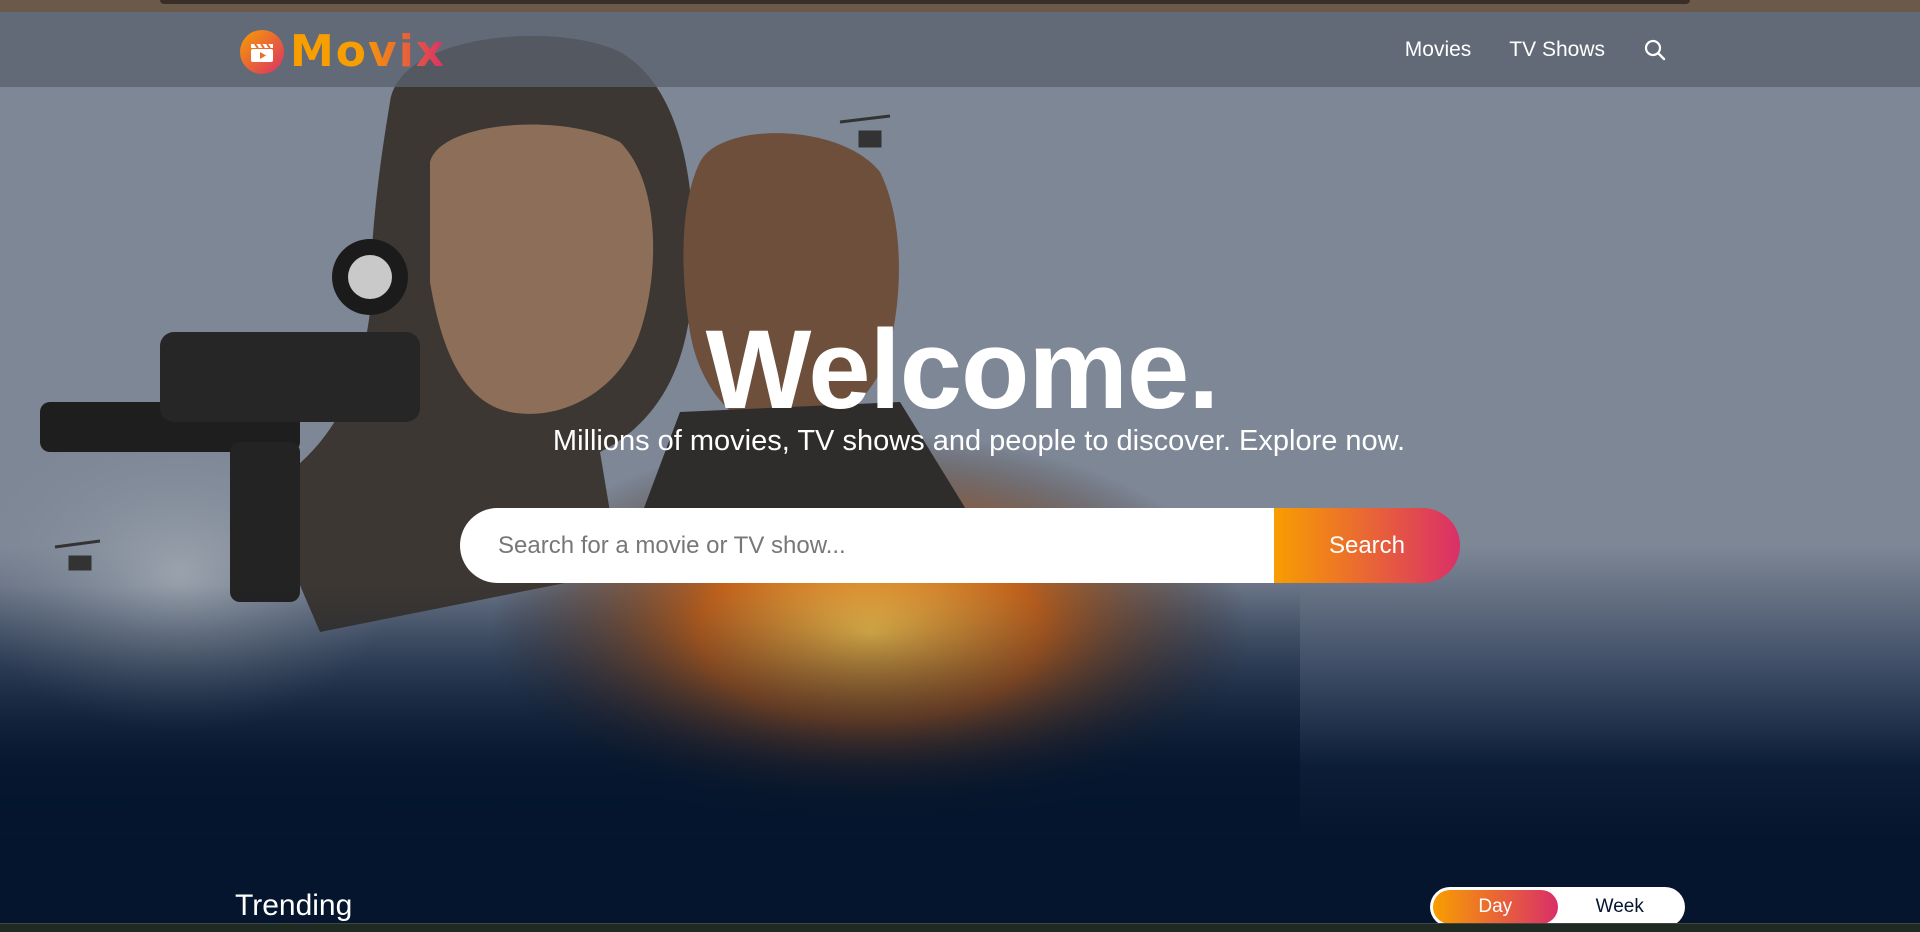  I want to click on browser-top-strip, so click(960, 6).